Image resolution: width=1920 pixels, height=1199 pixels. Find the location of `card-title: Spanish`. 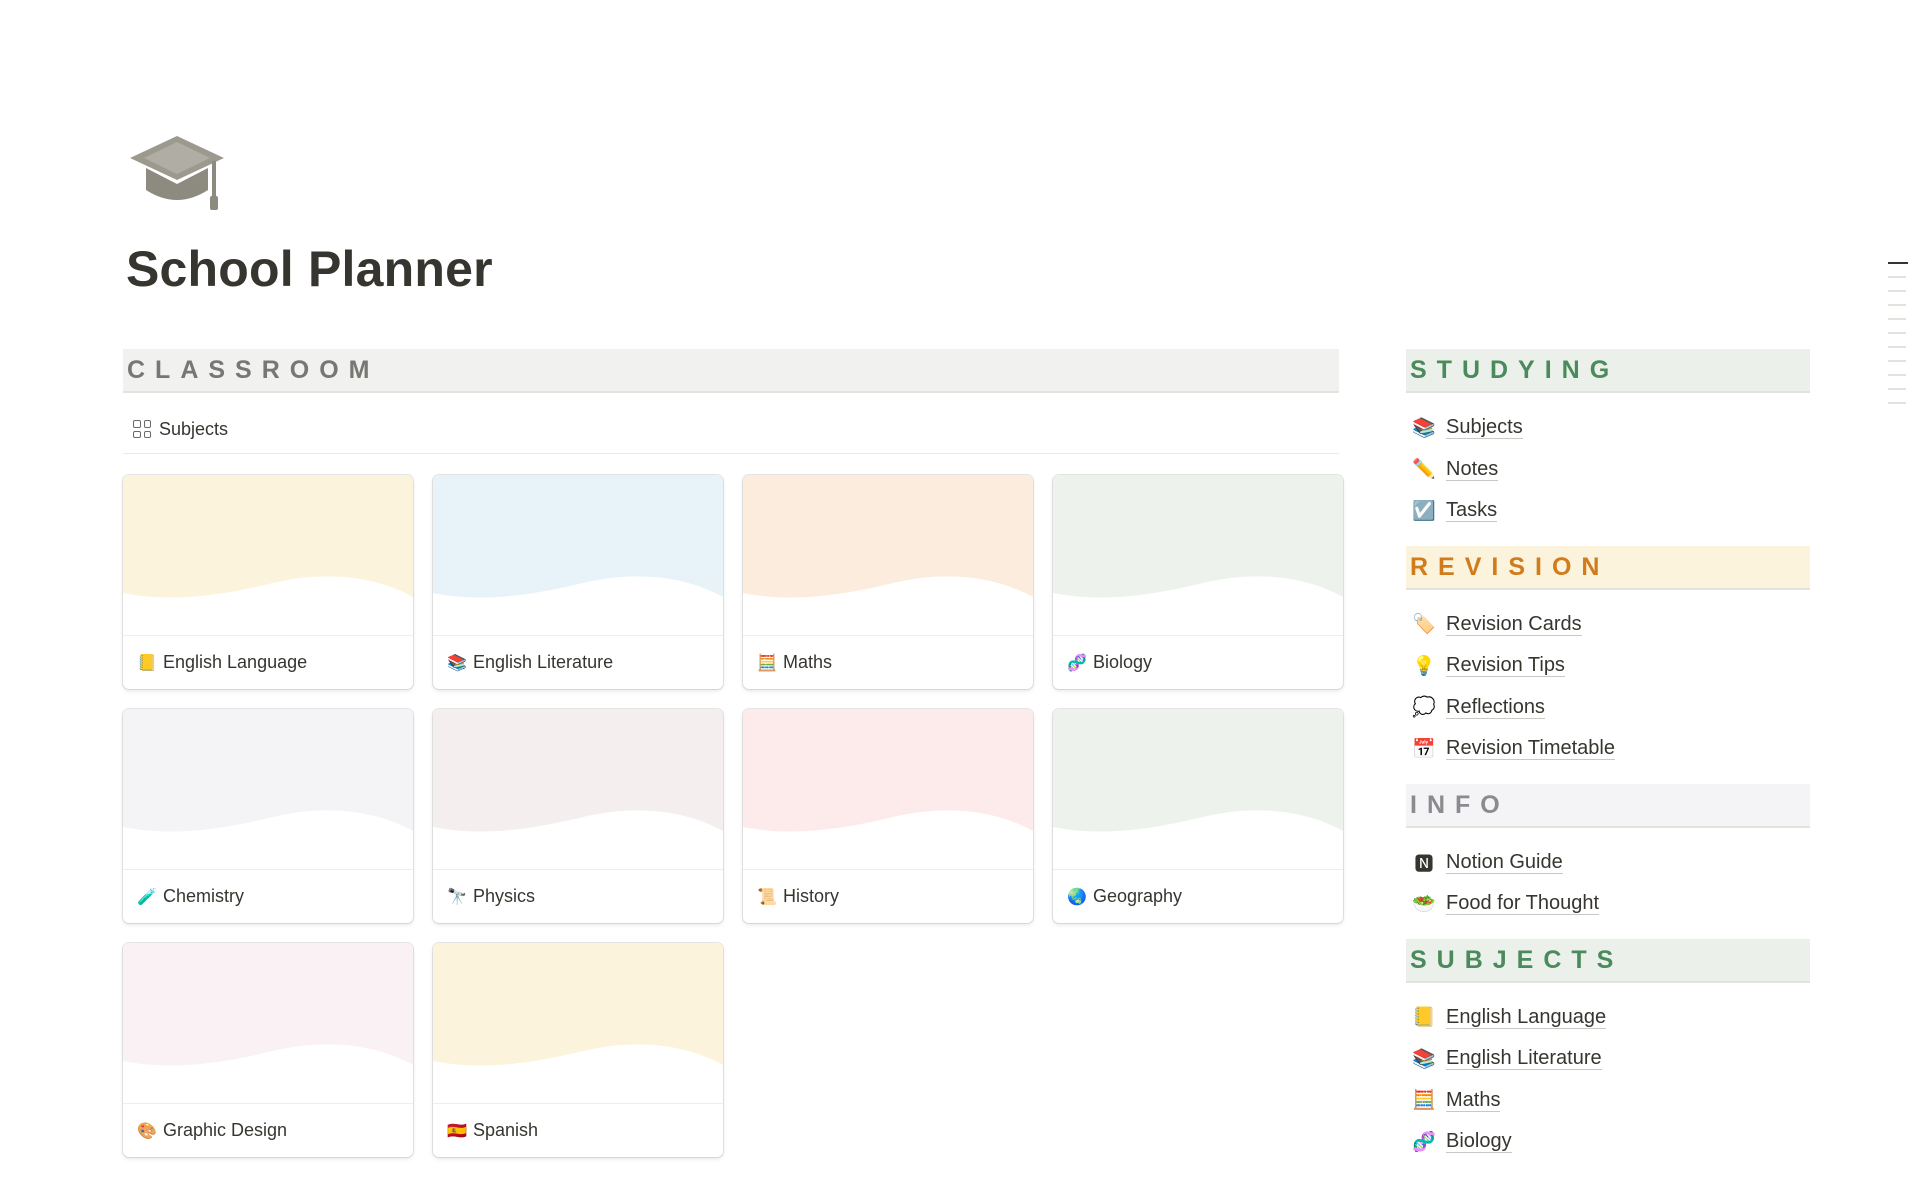

card-title: Spanish is located at coordinates (506, 1130).